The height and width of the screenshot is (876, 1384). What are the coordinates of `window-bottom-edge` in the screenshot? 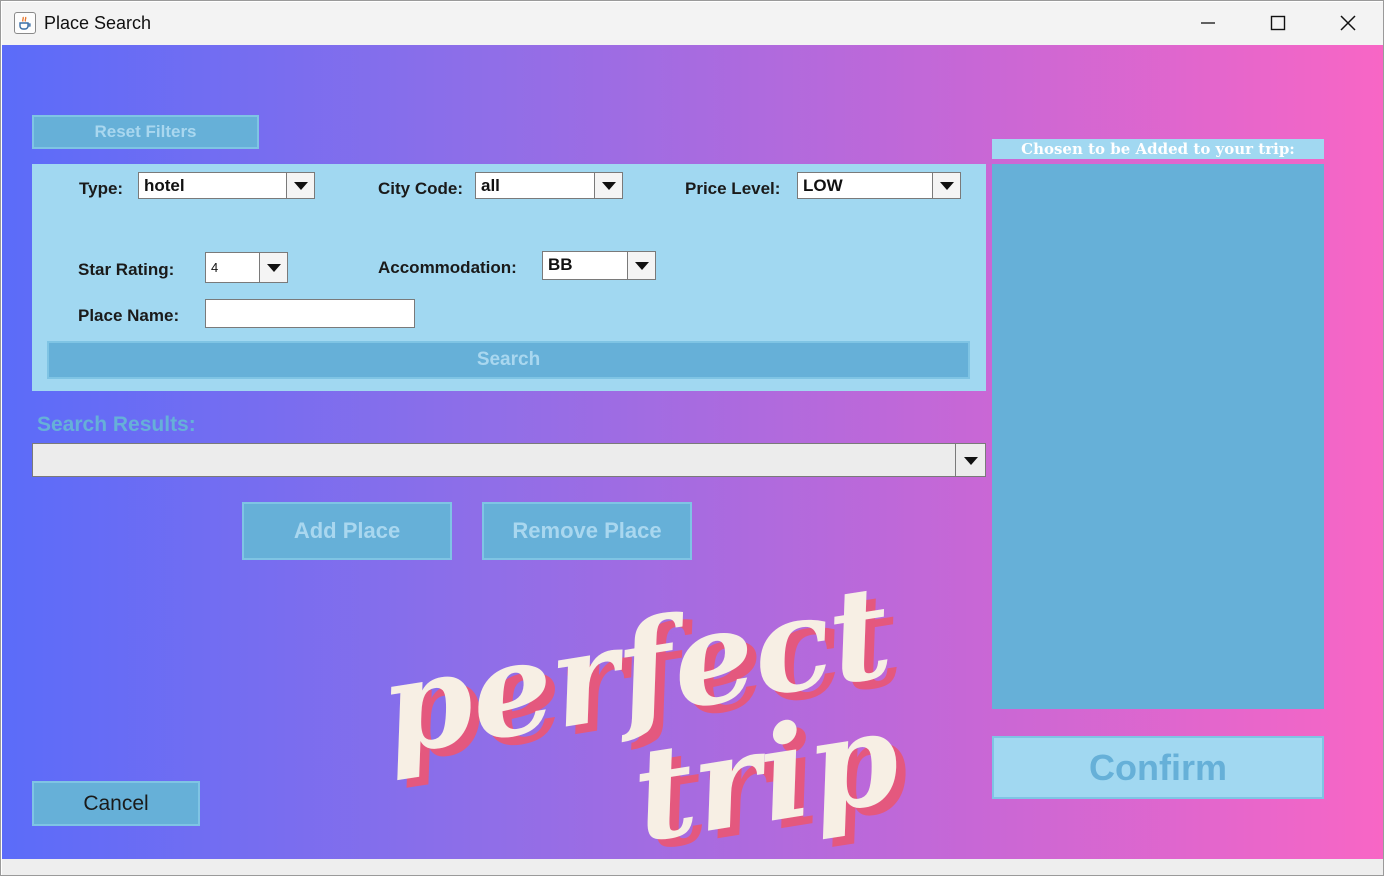 It's located at (692, 867).